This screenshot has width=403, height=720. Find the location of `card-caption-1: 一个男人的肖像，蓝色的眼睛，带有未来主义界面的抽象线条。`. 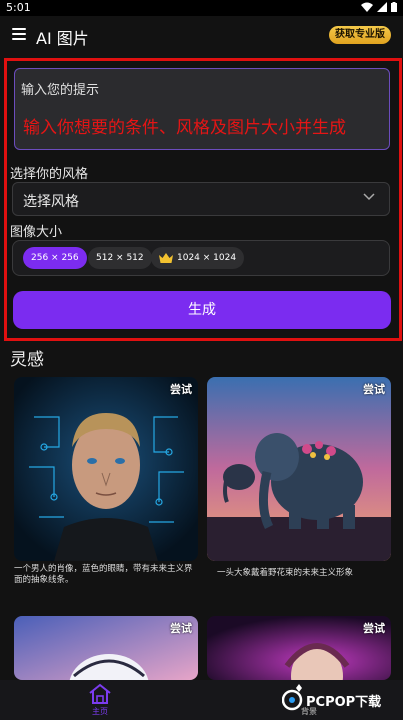

card-caption-1: 一个男人的肖像，蓝色的眼睛，带有未来主义界面的抽象线条。 is located at coordinates (103, 574).